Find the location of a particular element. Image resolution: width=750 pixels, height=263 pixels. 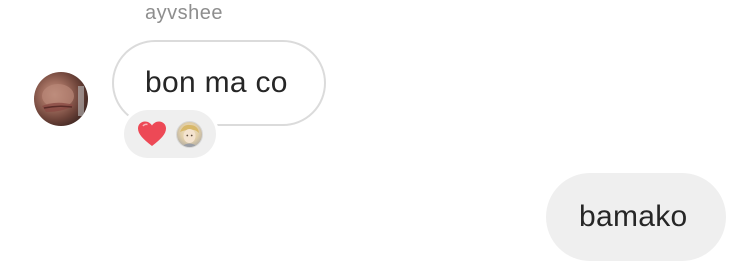

message-reactions is located at coordinates (170, 134).